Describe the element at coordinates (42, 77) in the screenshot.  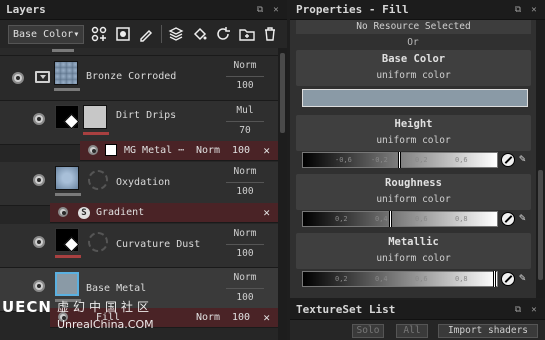
I see `folder-icon` at that location.